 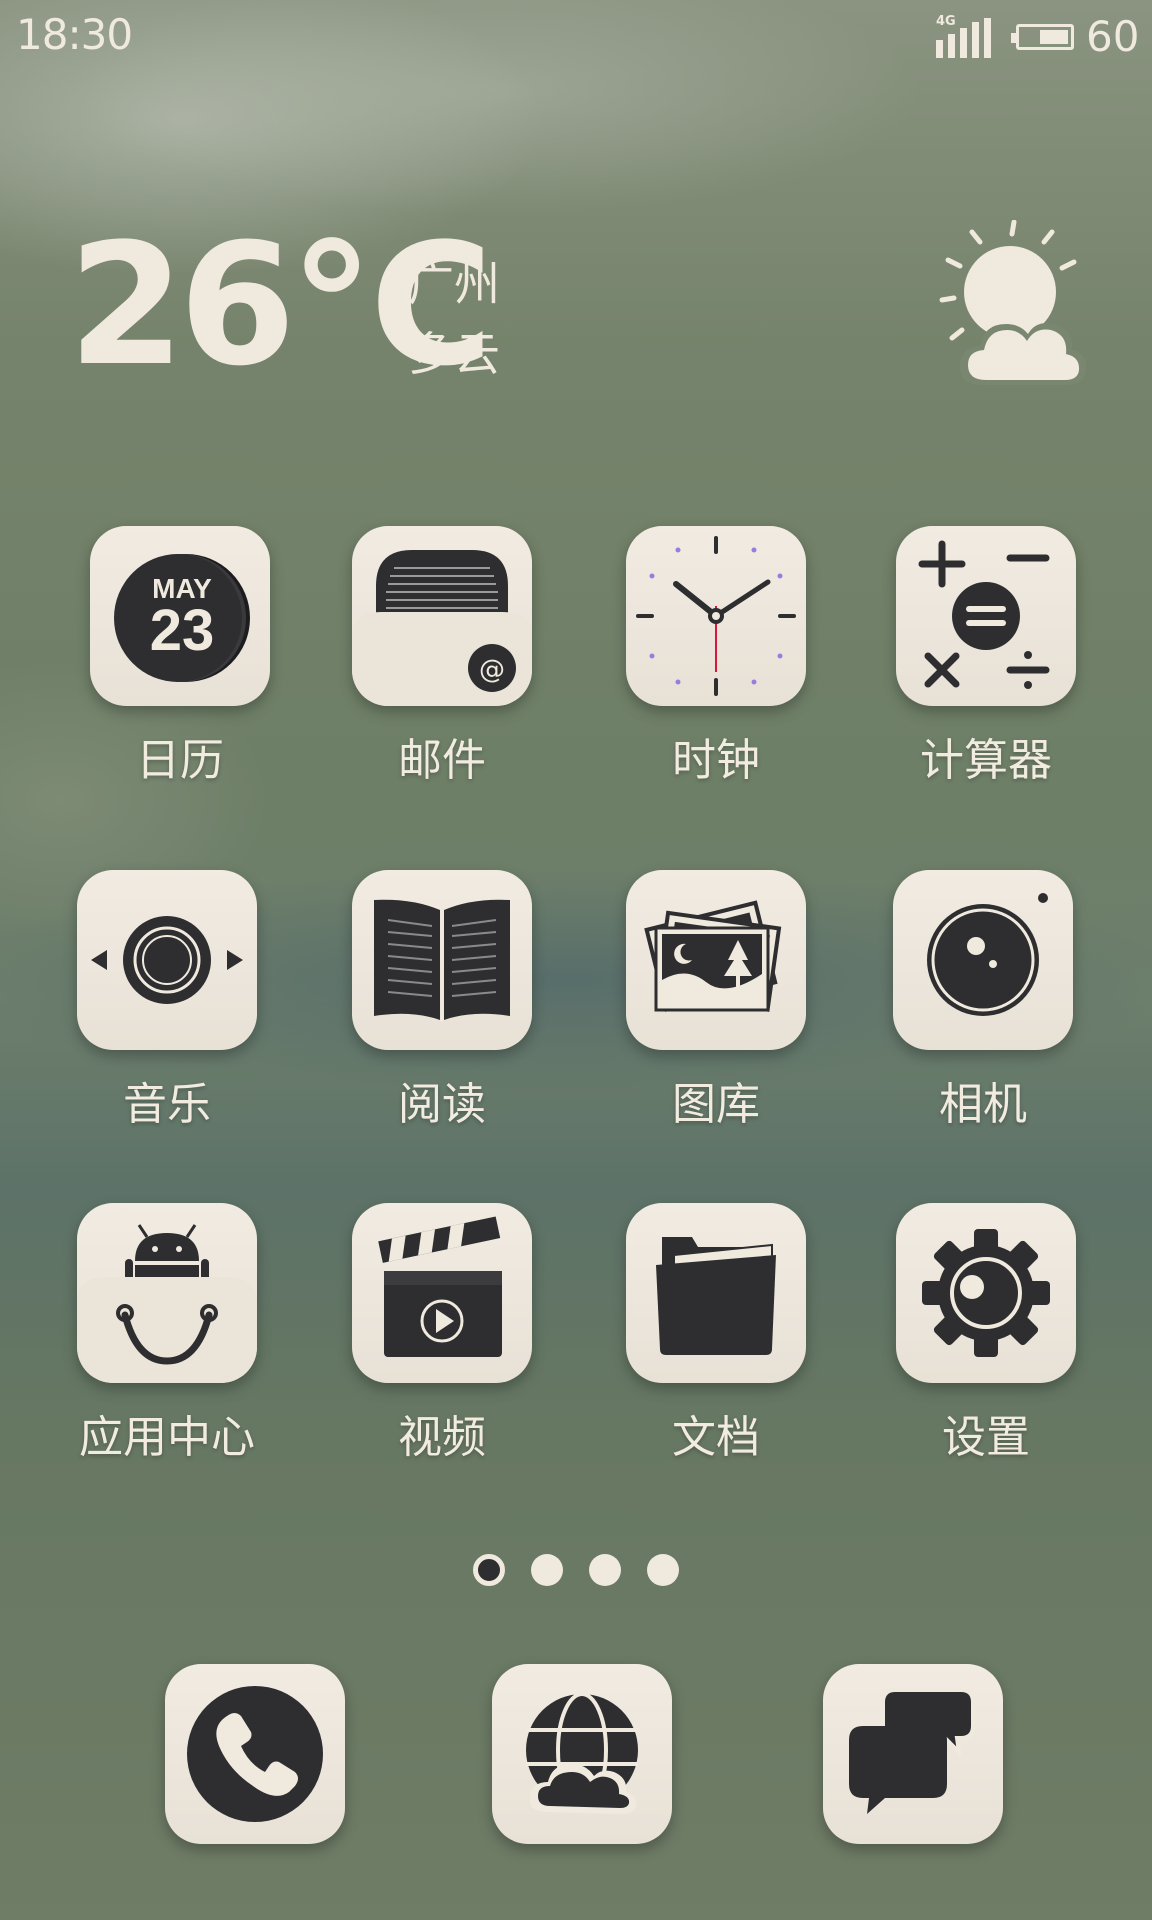 What do you see at coordinates (167, 1437) in the screenshot?
I see `app-label: 应用中心` at bounding box center [167, 1437].